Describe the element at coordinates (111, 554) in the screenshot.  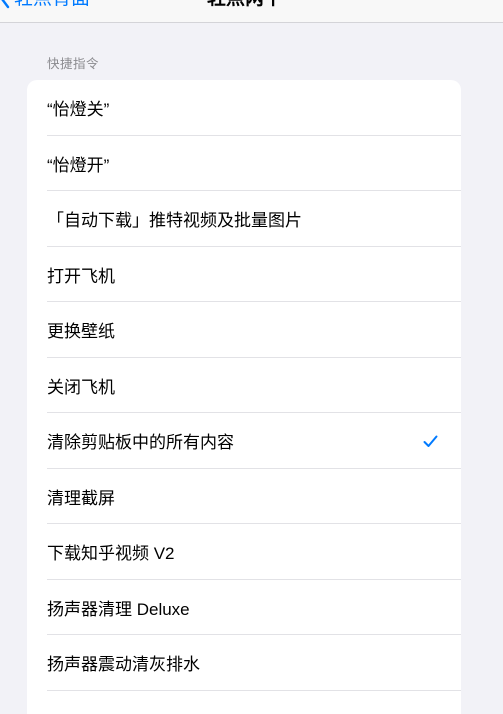
I see `list-item-label: 下载知乎视频 V2` at that location.